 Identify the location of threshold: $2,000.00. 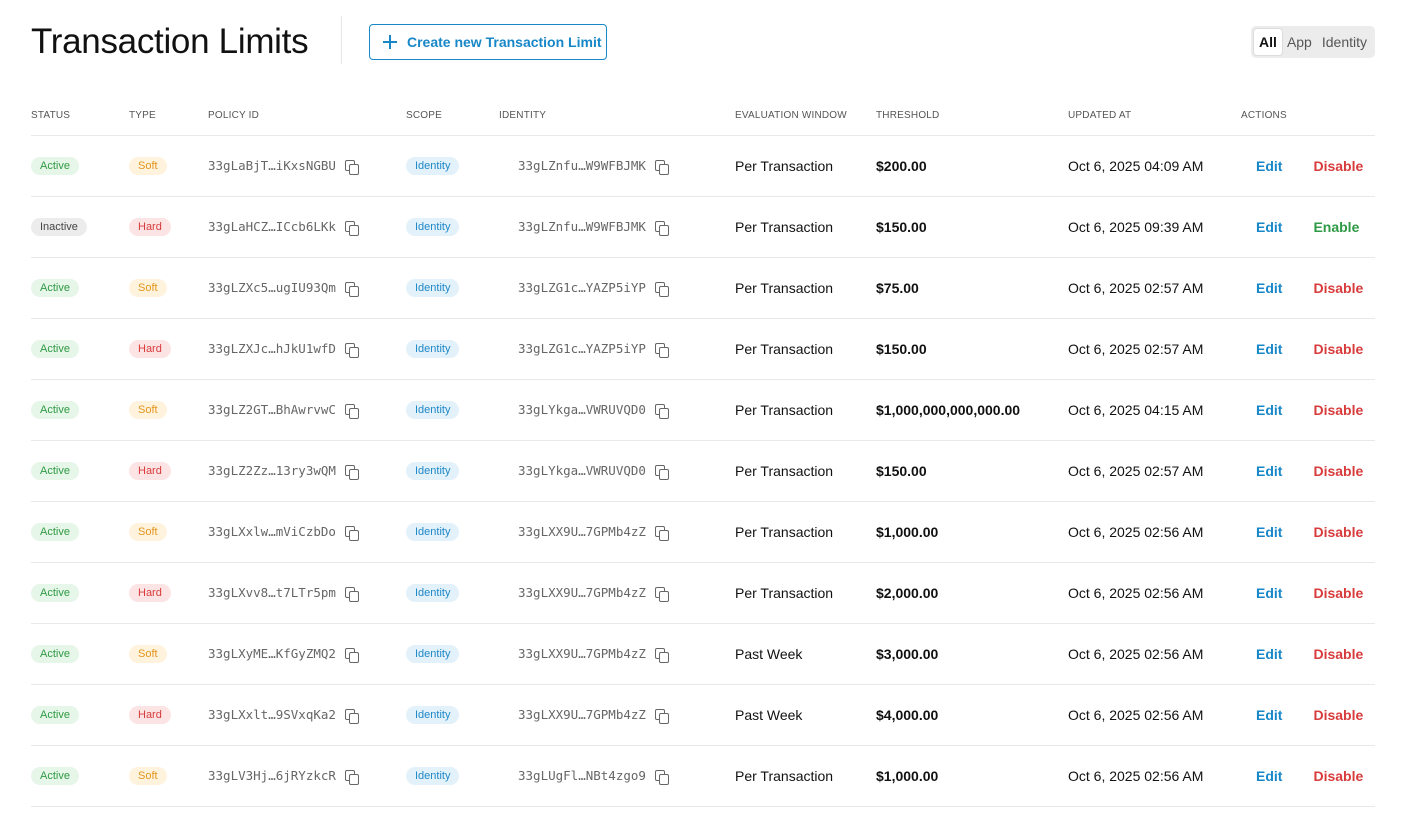
(972, 593).